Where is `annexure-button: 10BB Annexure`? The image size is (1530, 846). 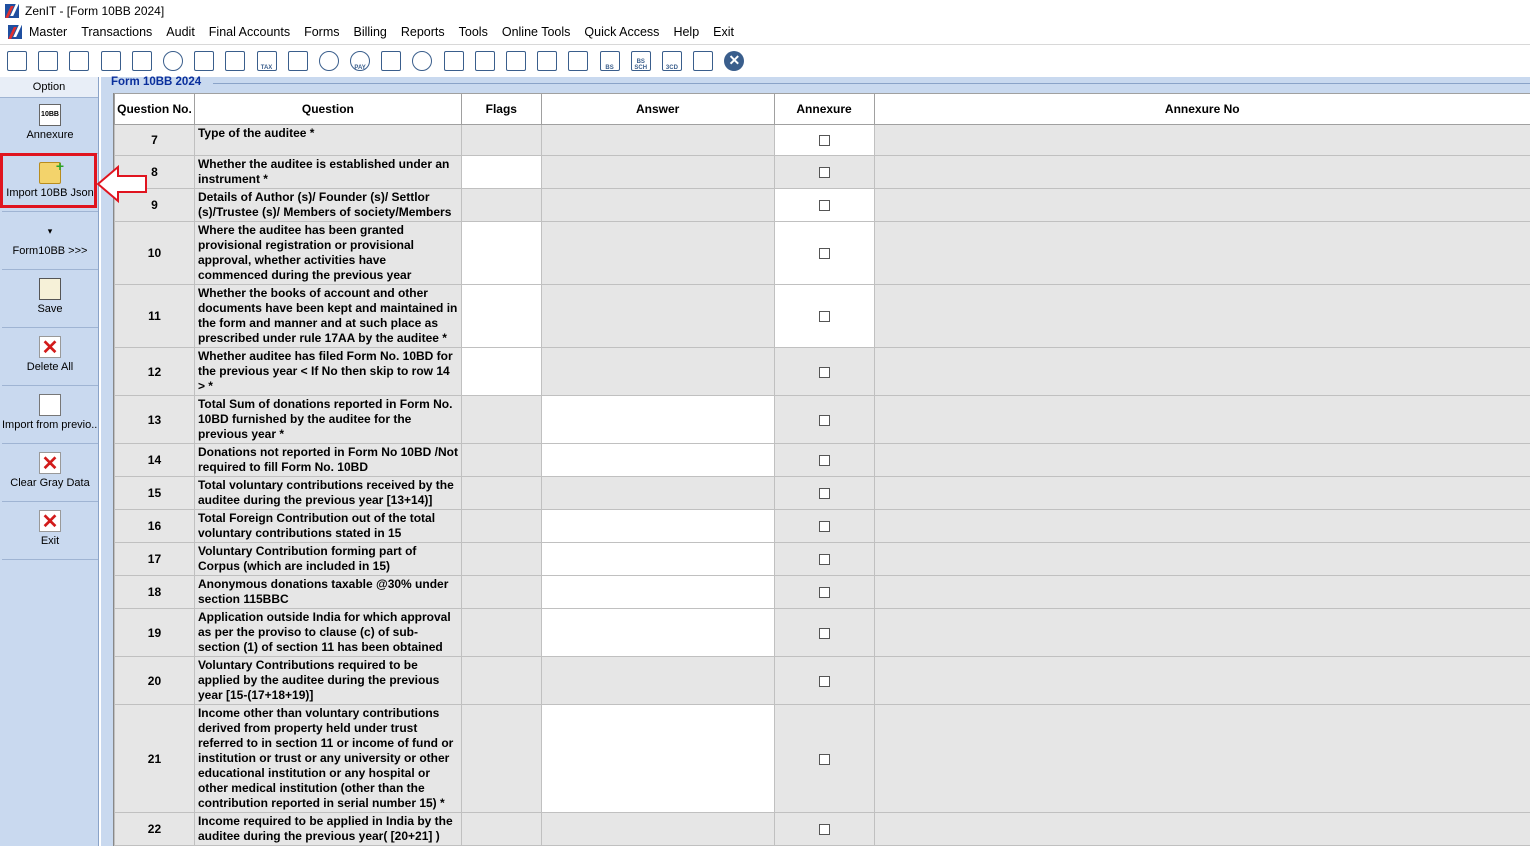
annexure-button: 10BB Annexure is located at coordinates (50, 126).